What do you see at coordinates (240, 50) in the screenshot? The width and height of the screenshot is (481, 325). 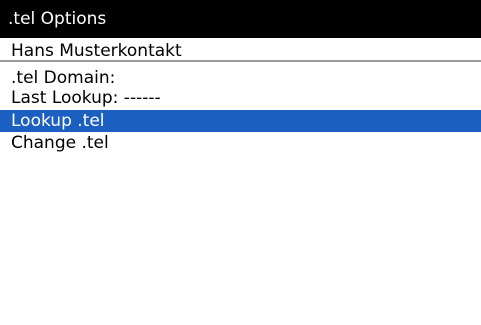 I see `contact-name: Hans Musterkontakt` at bounding box center [240, 50].